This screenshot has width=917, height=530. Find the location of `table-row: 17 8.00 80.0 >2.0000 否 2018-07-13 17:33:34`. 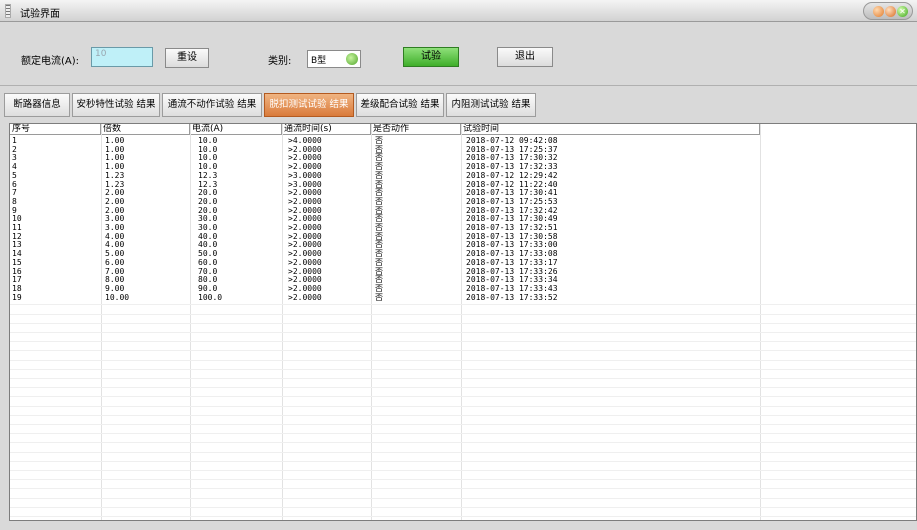

table-row: 17 8.00 80.0 >2.0000 否 2018-07-13 17:33:34 is located at coordinates (463, 280).